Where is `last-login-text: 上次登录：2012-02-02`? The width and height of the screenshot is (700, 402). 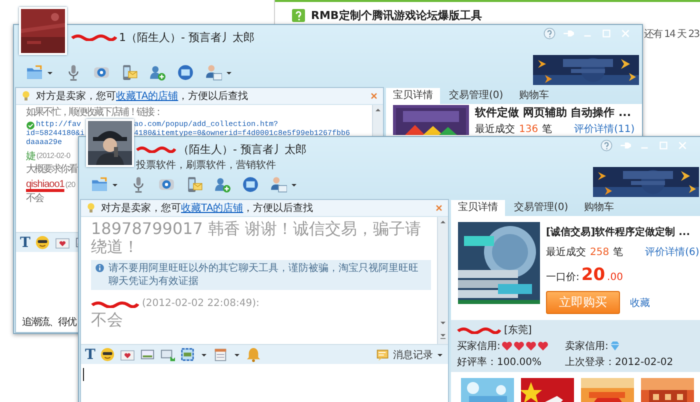
last-login-text: 上次登录：2012-02-02 is located at coordinates (619, 362).